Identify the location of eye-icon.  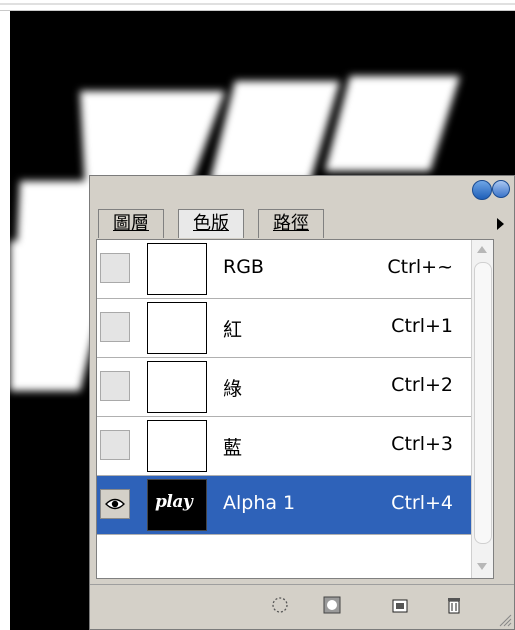
(115, 504).